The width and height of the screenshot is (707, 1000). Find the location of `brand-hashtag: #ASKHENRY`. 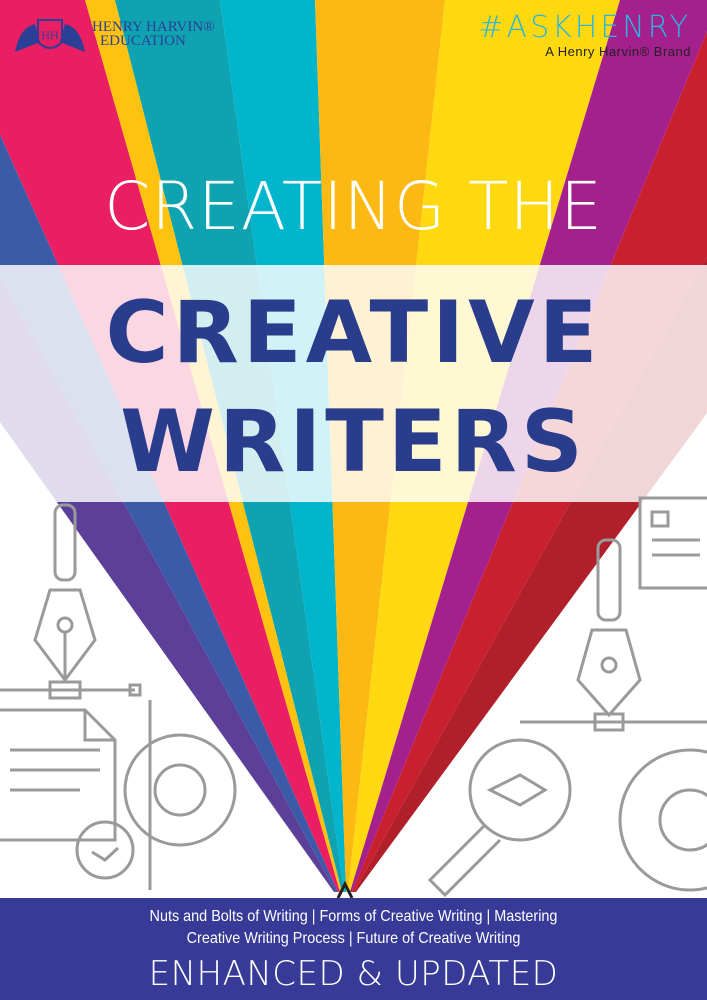

brand-hashtag: #ASKHENRY is located at coordinates (584, 27).